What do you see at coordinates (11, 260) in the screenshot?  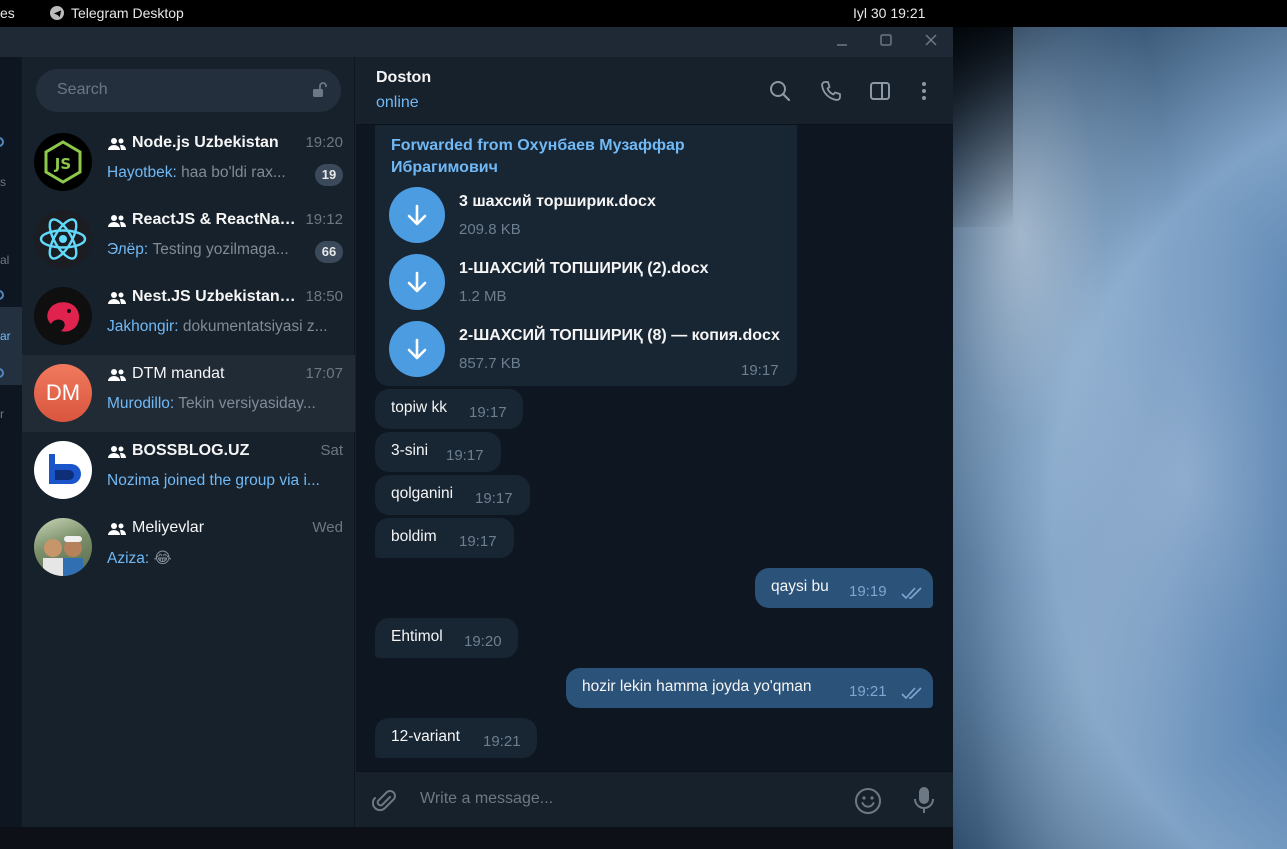 I see `folder-label: al` at bounding box center [11, 260].